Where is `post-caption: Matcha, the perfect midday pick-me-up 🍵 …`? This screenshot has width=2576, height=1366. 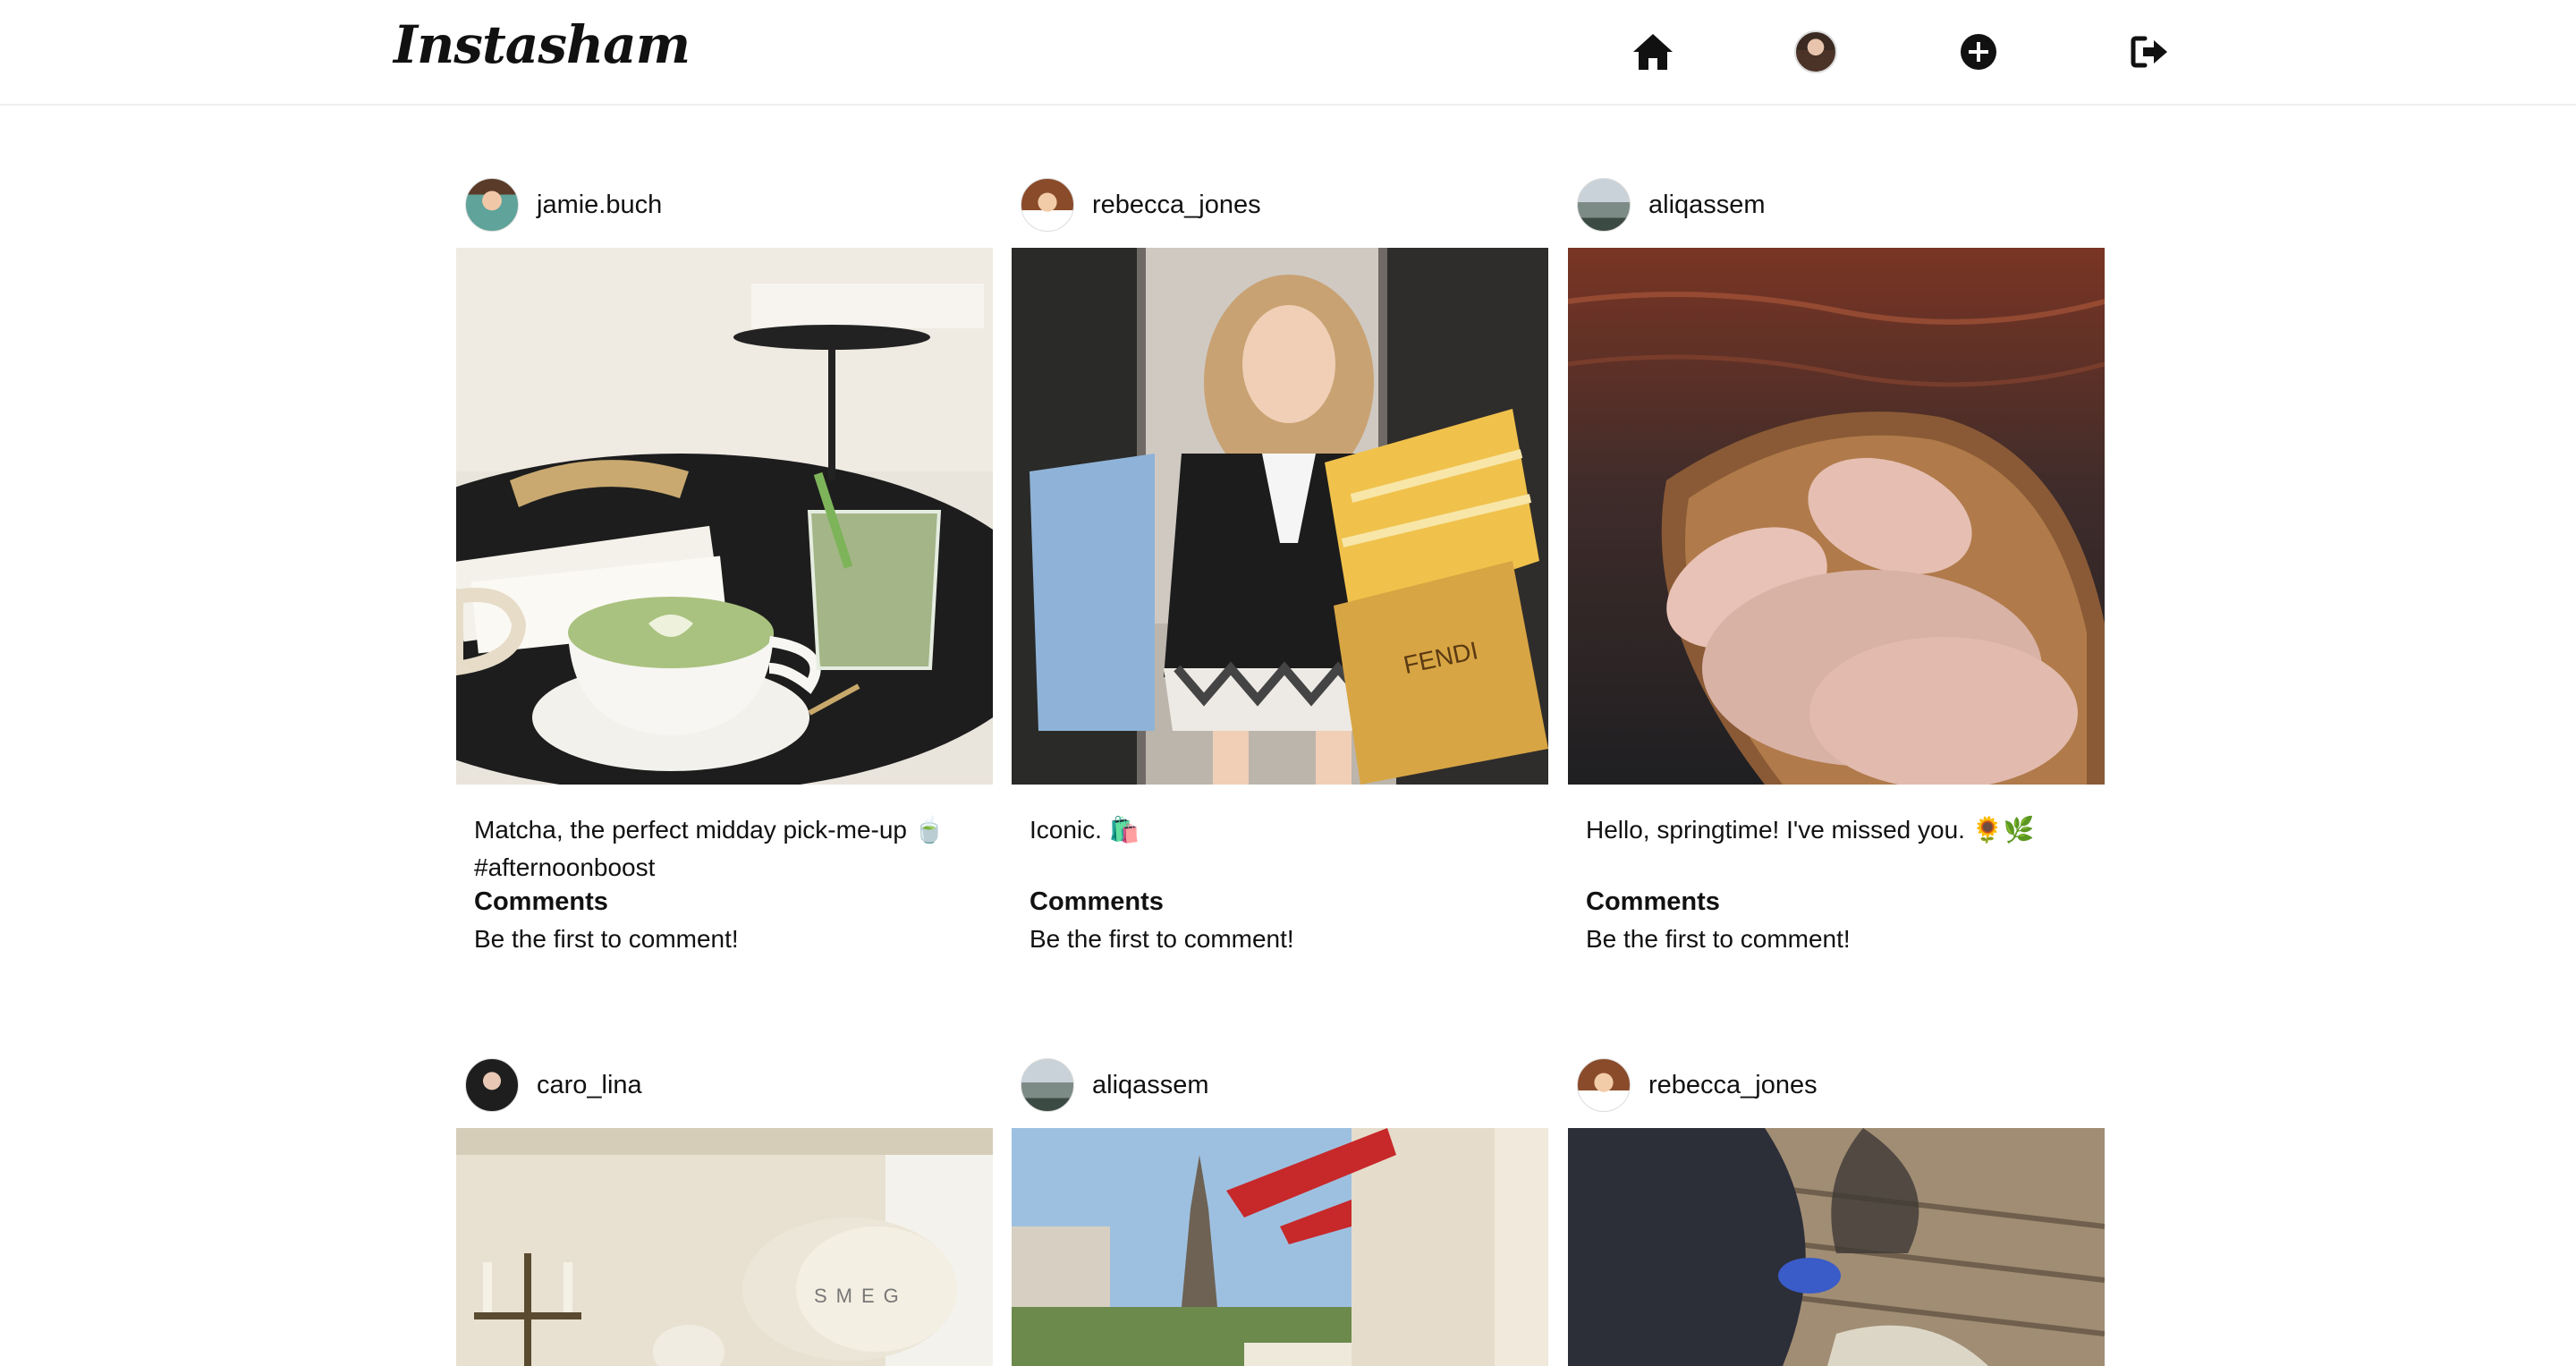 post-caption: Matcha, the perfect midday pick-me-up 🍵 … is located at coordinates (709, 848).